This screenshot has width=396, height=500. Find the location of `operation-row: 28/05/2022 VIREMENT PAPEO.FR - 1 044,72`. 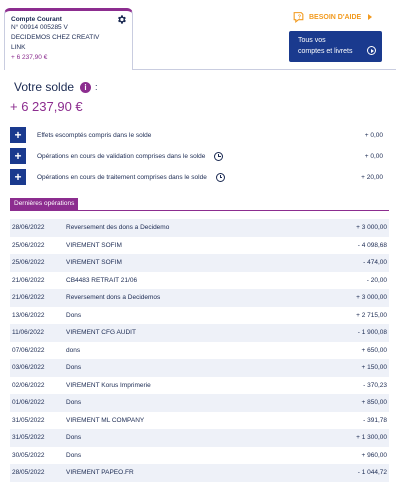

operation-row: 28/05/2022 VIREMENT PAPEO.FR - 1 044,72 is located at coordinates (199, 473).